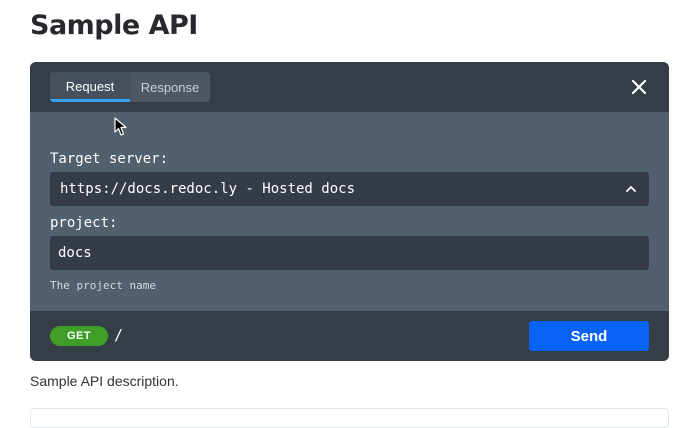 The width and height of the screenshot is (689, 428). I want to click on target-server-select: https://docs.redoc.ly - Hosted docs, so click(349, 189).